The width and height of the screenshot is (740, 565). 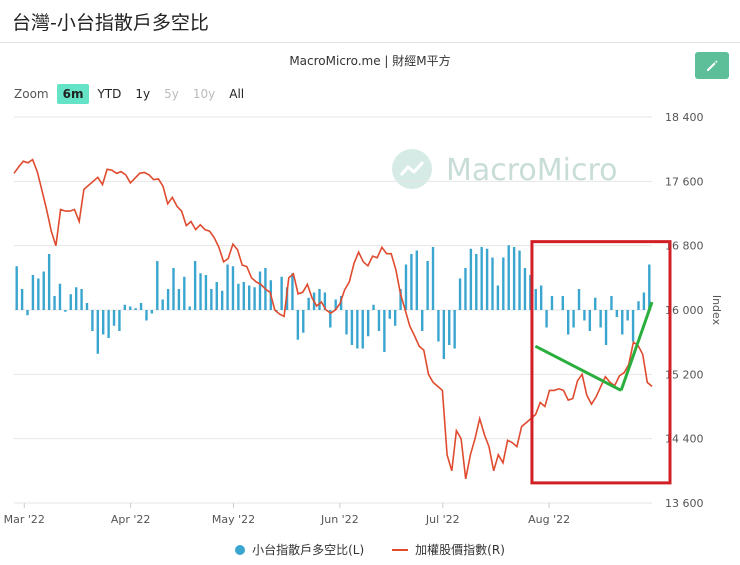 I want to click on y-tick-label: 13 600, so click(x=684, y=503).